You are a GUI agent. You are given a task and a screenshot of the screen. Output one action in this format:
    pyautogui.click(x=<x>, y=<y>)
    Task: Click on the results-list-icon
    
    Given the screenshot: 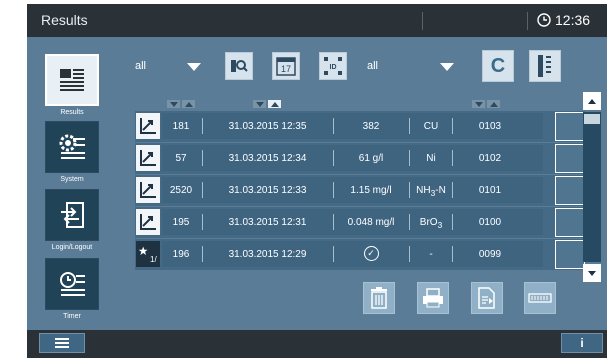 What is the action you would take?
    pyautogui.click(x=72, y=80)
    